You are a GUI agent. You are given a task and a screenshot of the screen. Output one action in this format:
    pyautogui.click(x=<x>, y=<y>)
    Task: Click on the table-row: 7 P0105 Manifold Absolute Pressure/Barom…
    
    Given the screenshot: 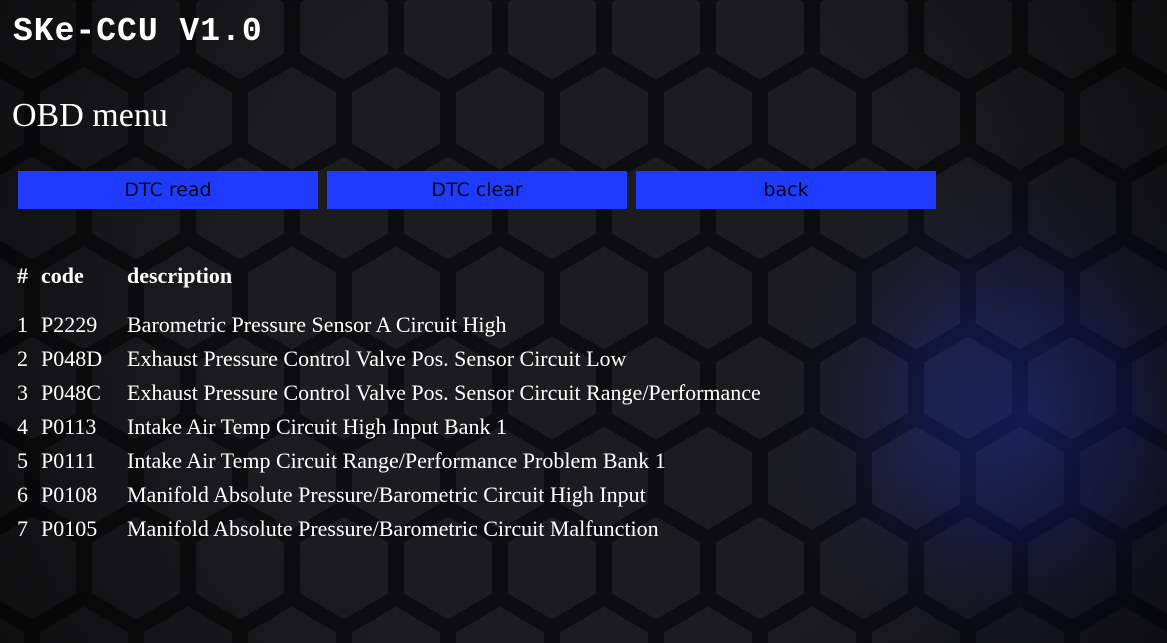 What is the action you would take?
    pyautogui.click(x=387, y=529)
    